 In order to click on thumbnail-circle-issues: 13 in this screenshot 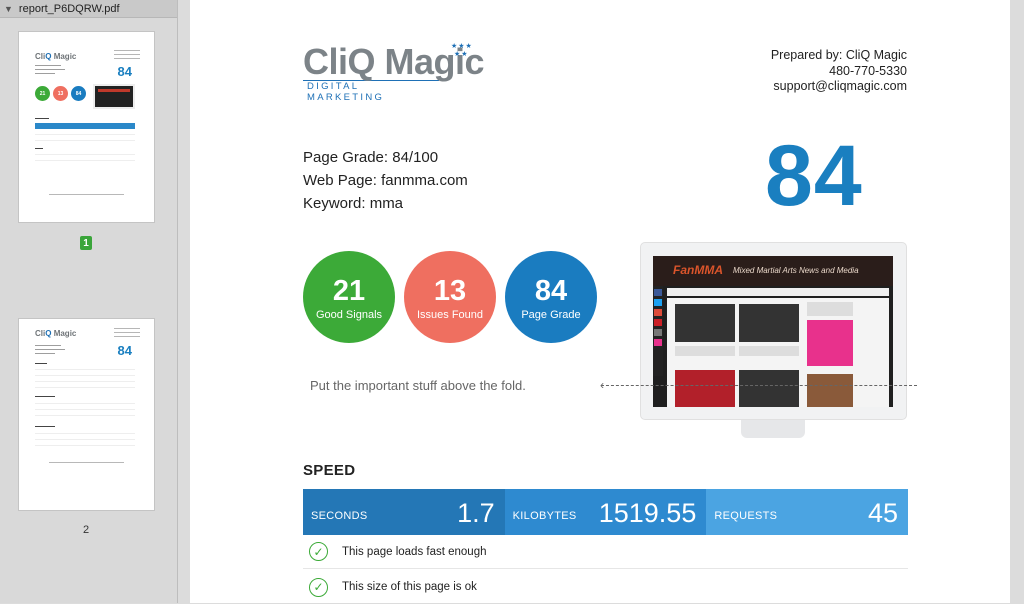, I will do `click(60, 93)`.